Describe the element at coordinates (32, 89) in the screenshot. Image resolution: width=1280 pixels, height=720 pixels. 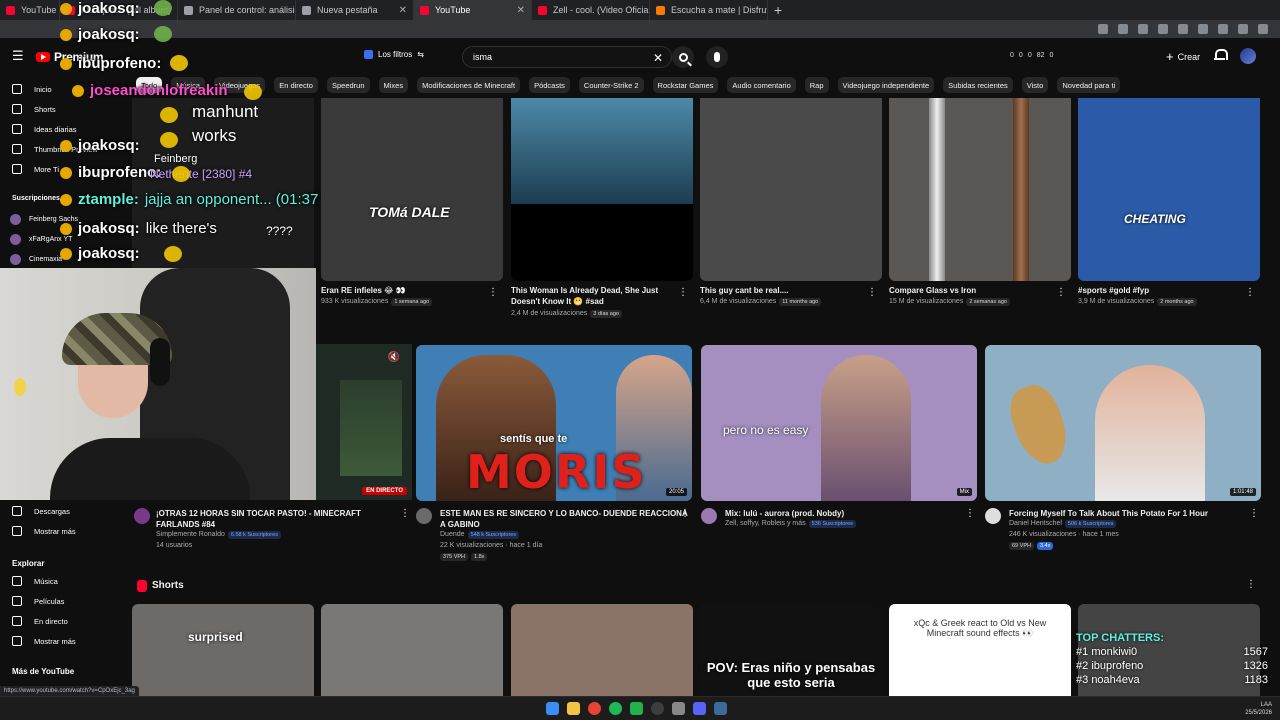
I see `sidebar-item: Inicio` at that location.